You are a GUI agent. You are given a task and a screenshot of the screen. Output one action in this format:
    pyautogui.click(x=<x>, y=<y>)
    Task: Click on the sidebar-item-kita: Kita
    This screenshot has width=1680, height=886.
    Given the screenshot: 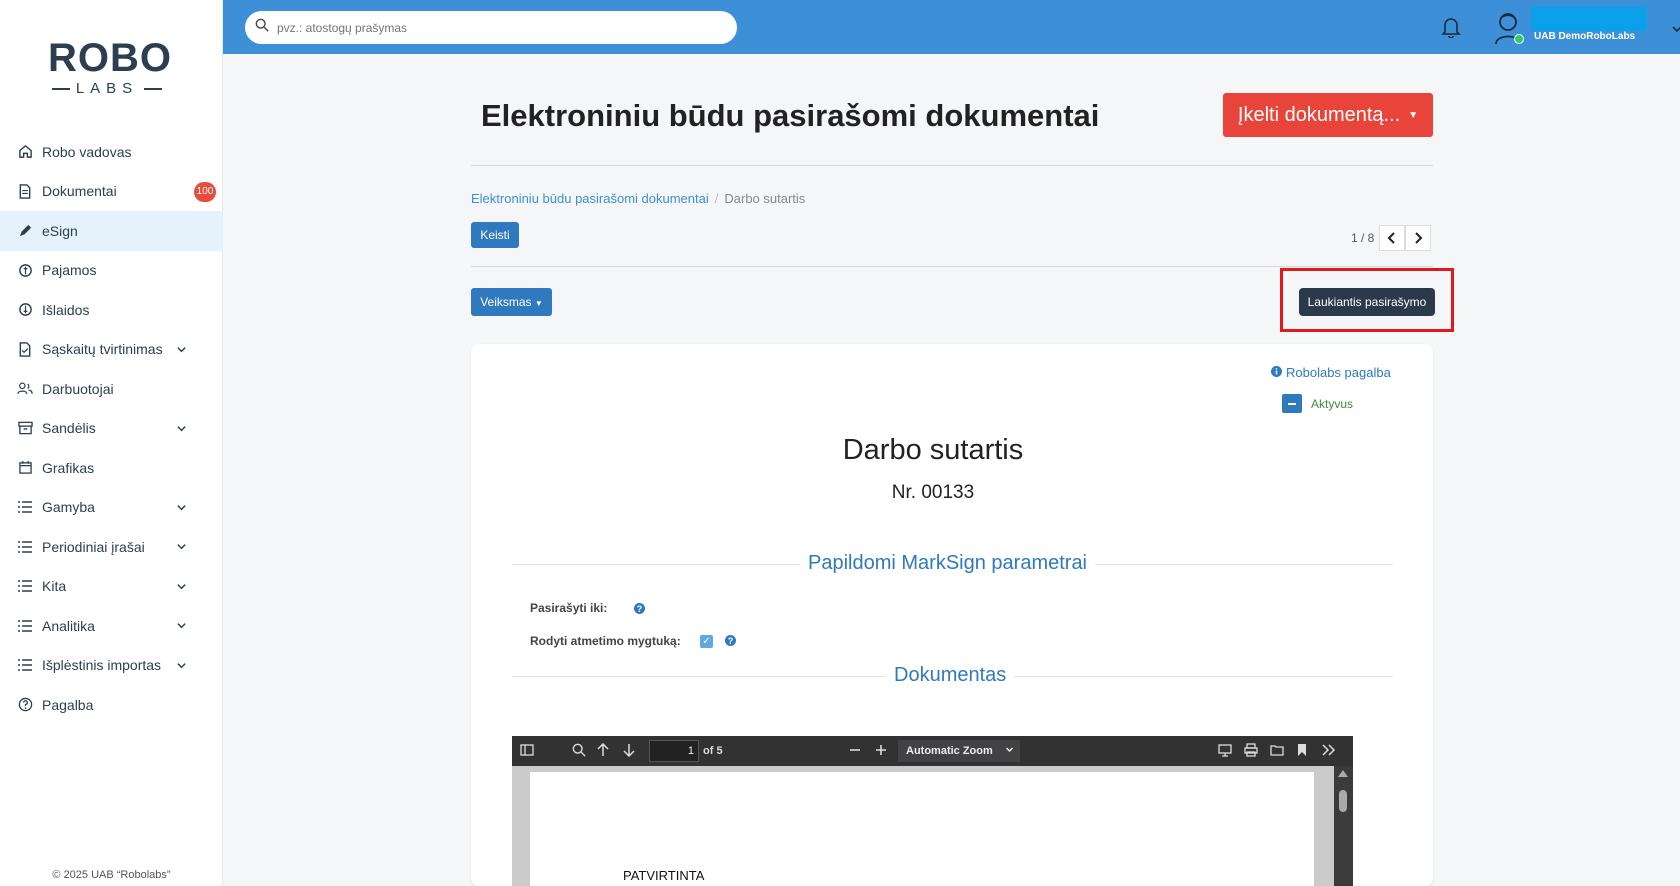 What is the action you would take?
    pyautogui.click(x=111, y=587)
    